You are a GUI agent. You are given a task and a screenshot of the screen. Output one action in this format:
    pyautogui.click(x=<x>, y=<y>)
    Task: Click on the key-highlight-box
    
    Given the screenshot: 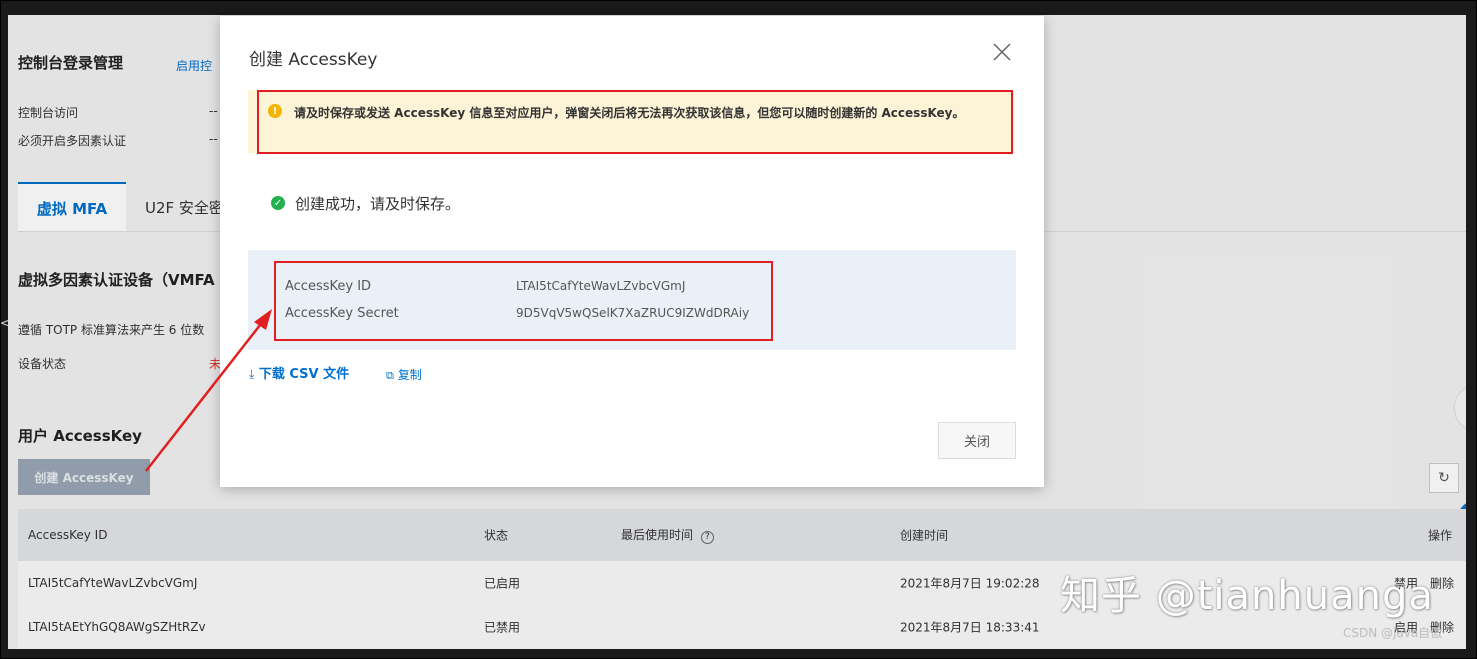 What is the action you would take?
    pyautogui.click(x=523, y=301)
    